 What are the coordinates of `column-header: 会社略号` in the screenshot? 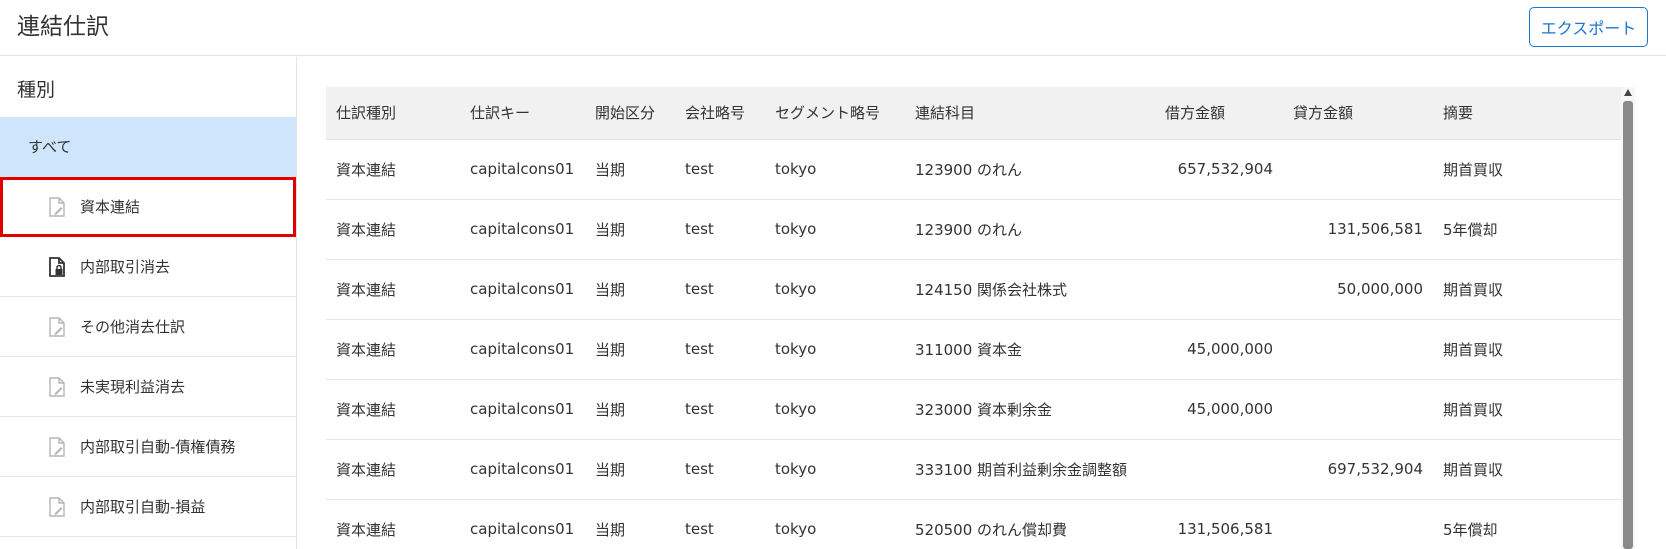 It's located at (720, 113).